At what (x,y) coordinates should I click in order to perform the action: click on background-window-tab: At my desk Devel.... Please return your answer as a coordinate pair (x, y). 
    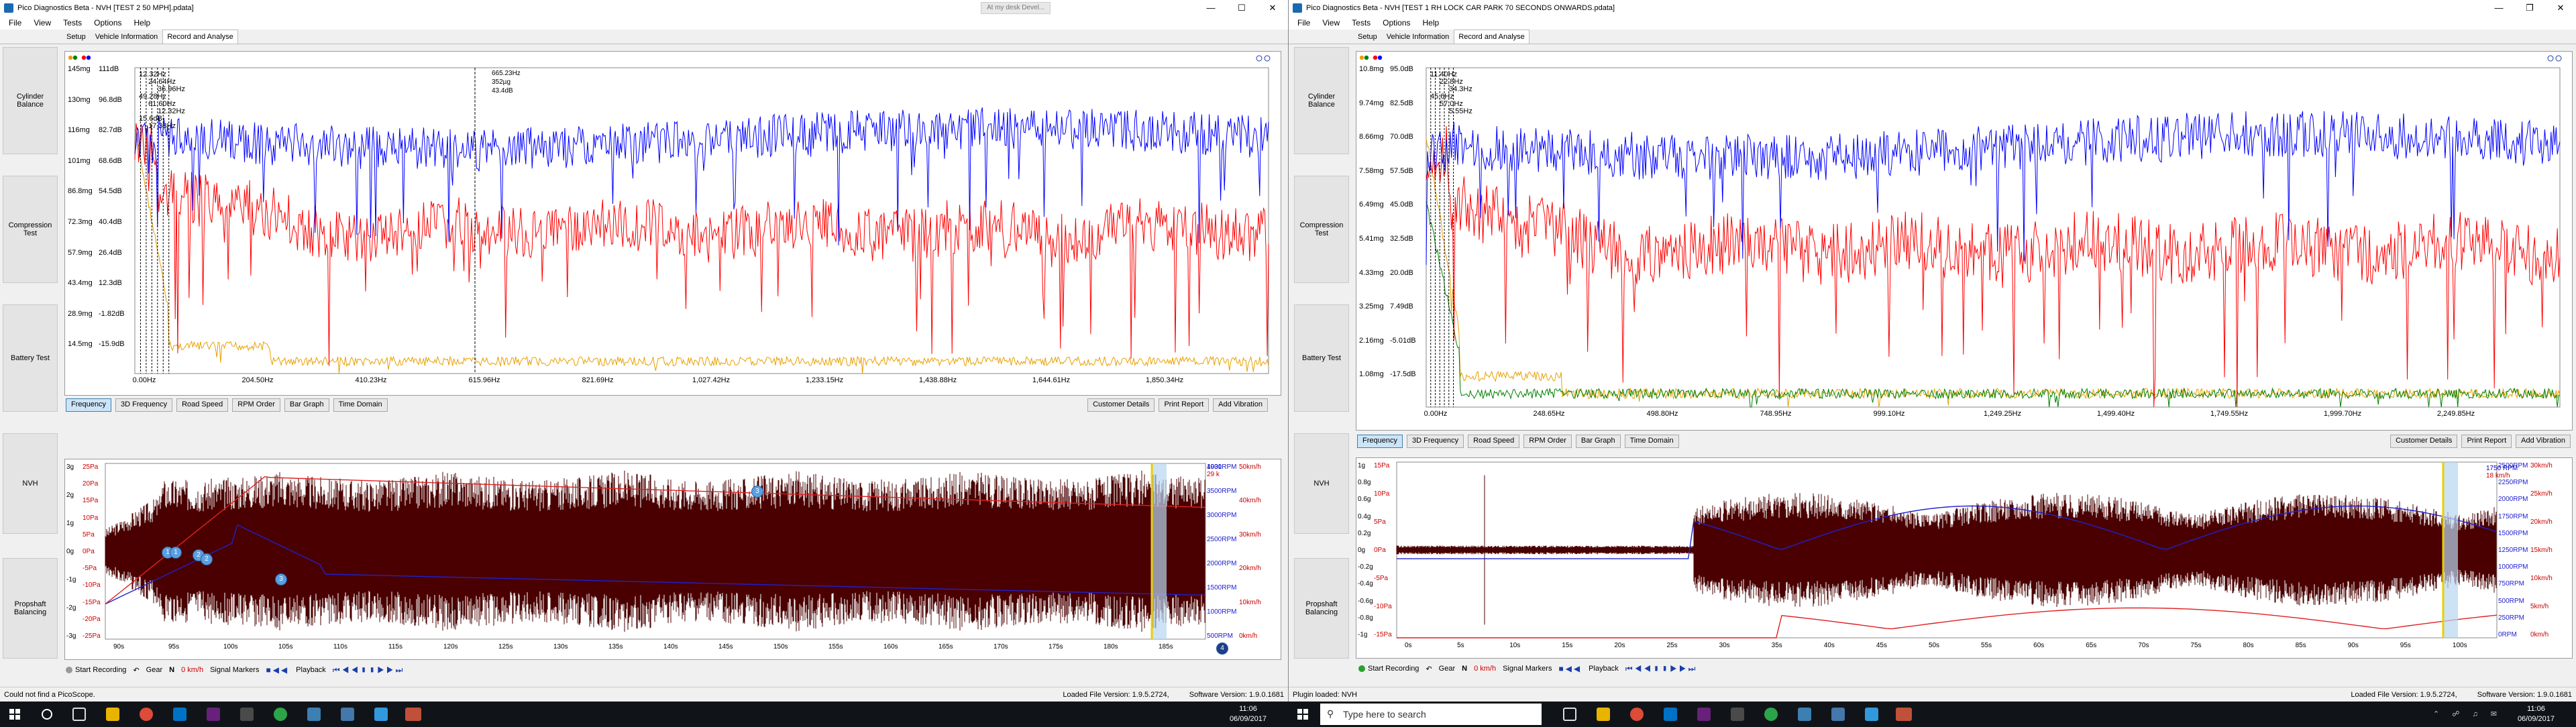
    Looking at the image, I should click on (1016, 8).